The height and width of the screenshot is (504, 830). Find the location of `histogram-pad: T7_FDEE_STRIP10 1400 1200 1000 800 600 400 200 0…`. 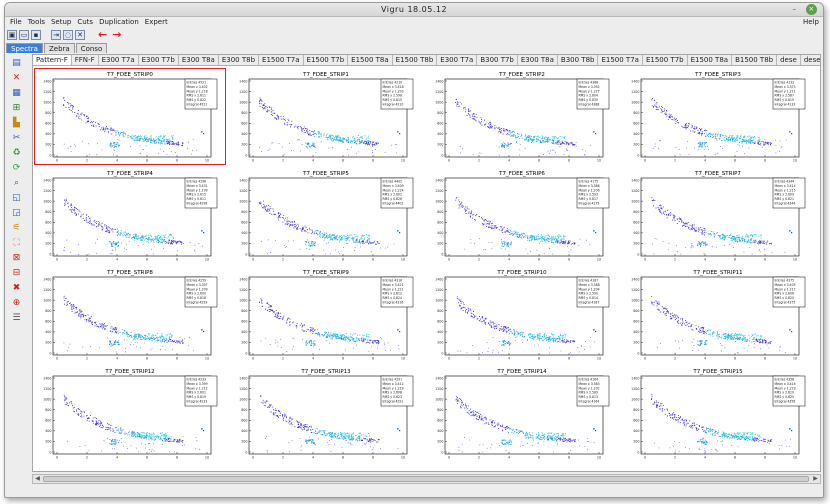

histogram-pad: T7_FDEE_STRIP10 1400 1200 1000 800 600 400 200 0… is located at coordinates (522, 314).